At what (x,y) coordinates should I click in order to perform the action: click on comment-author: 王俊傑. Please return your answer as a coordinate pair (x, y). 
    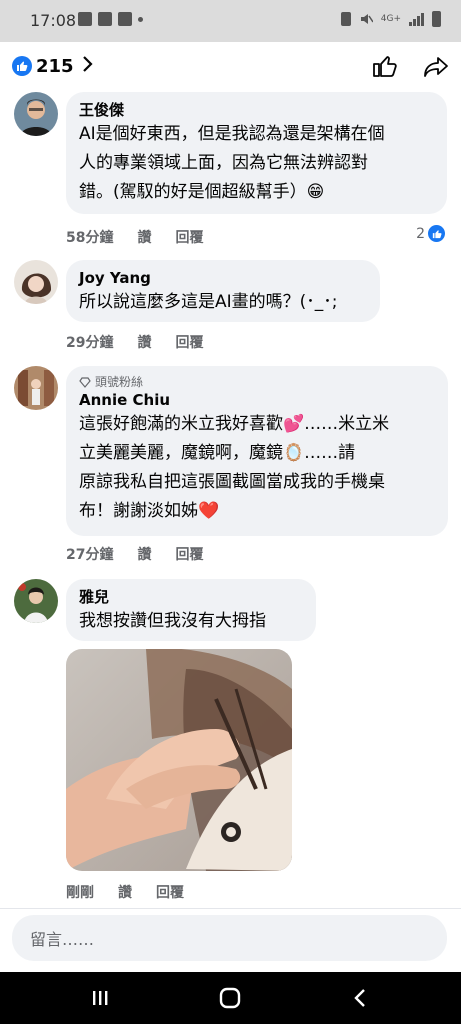
    Looking at the image, I should click on (256, 110).